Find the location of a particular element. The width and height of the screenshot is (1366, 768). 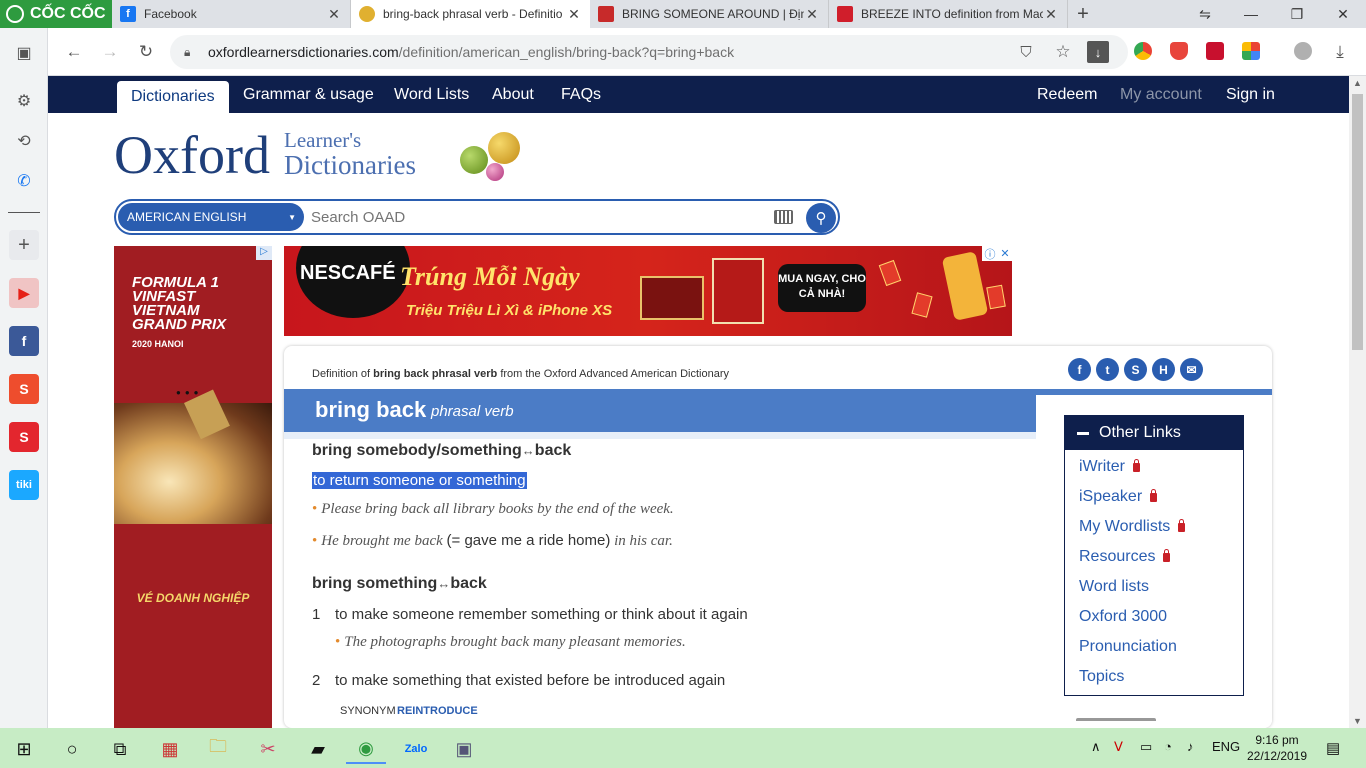

synonym-link: REINTRODUCE is located at coordinates (437, 711).